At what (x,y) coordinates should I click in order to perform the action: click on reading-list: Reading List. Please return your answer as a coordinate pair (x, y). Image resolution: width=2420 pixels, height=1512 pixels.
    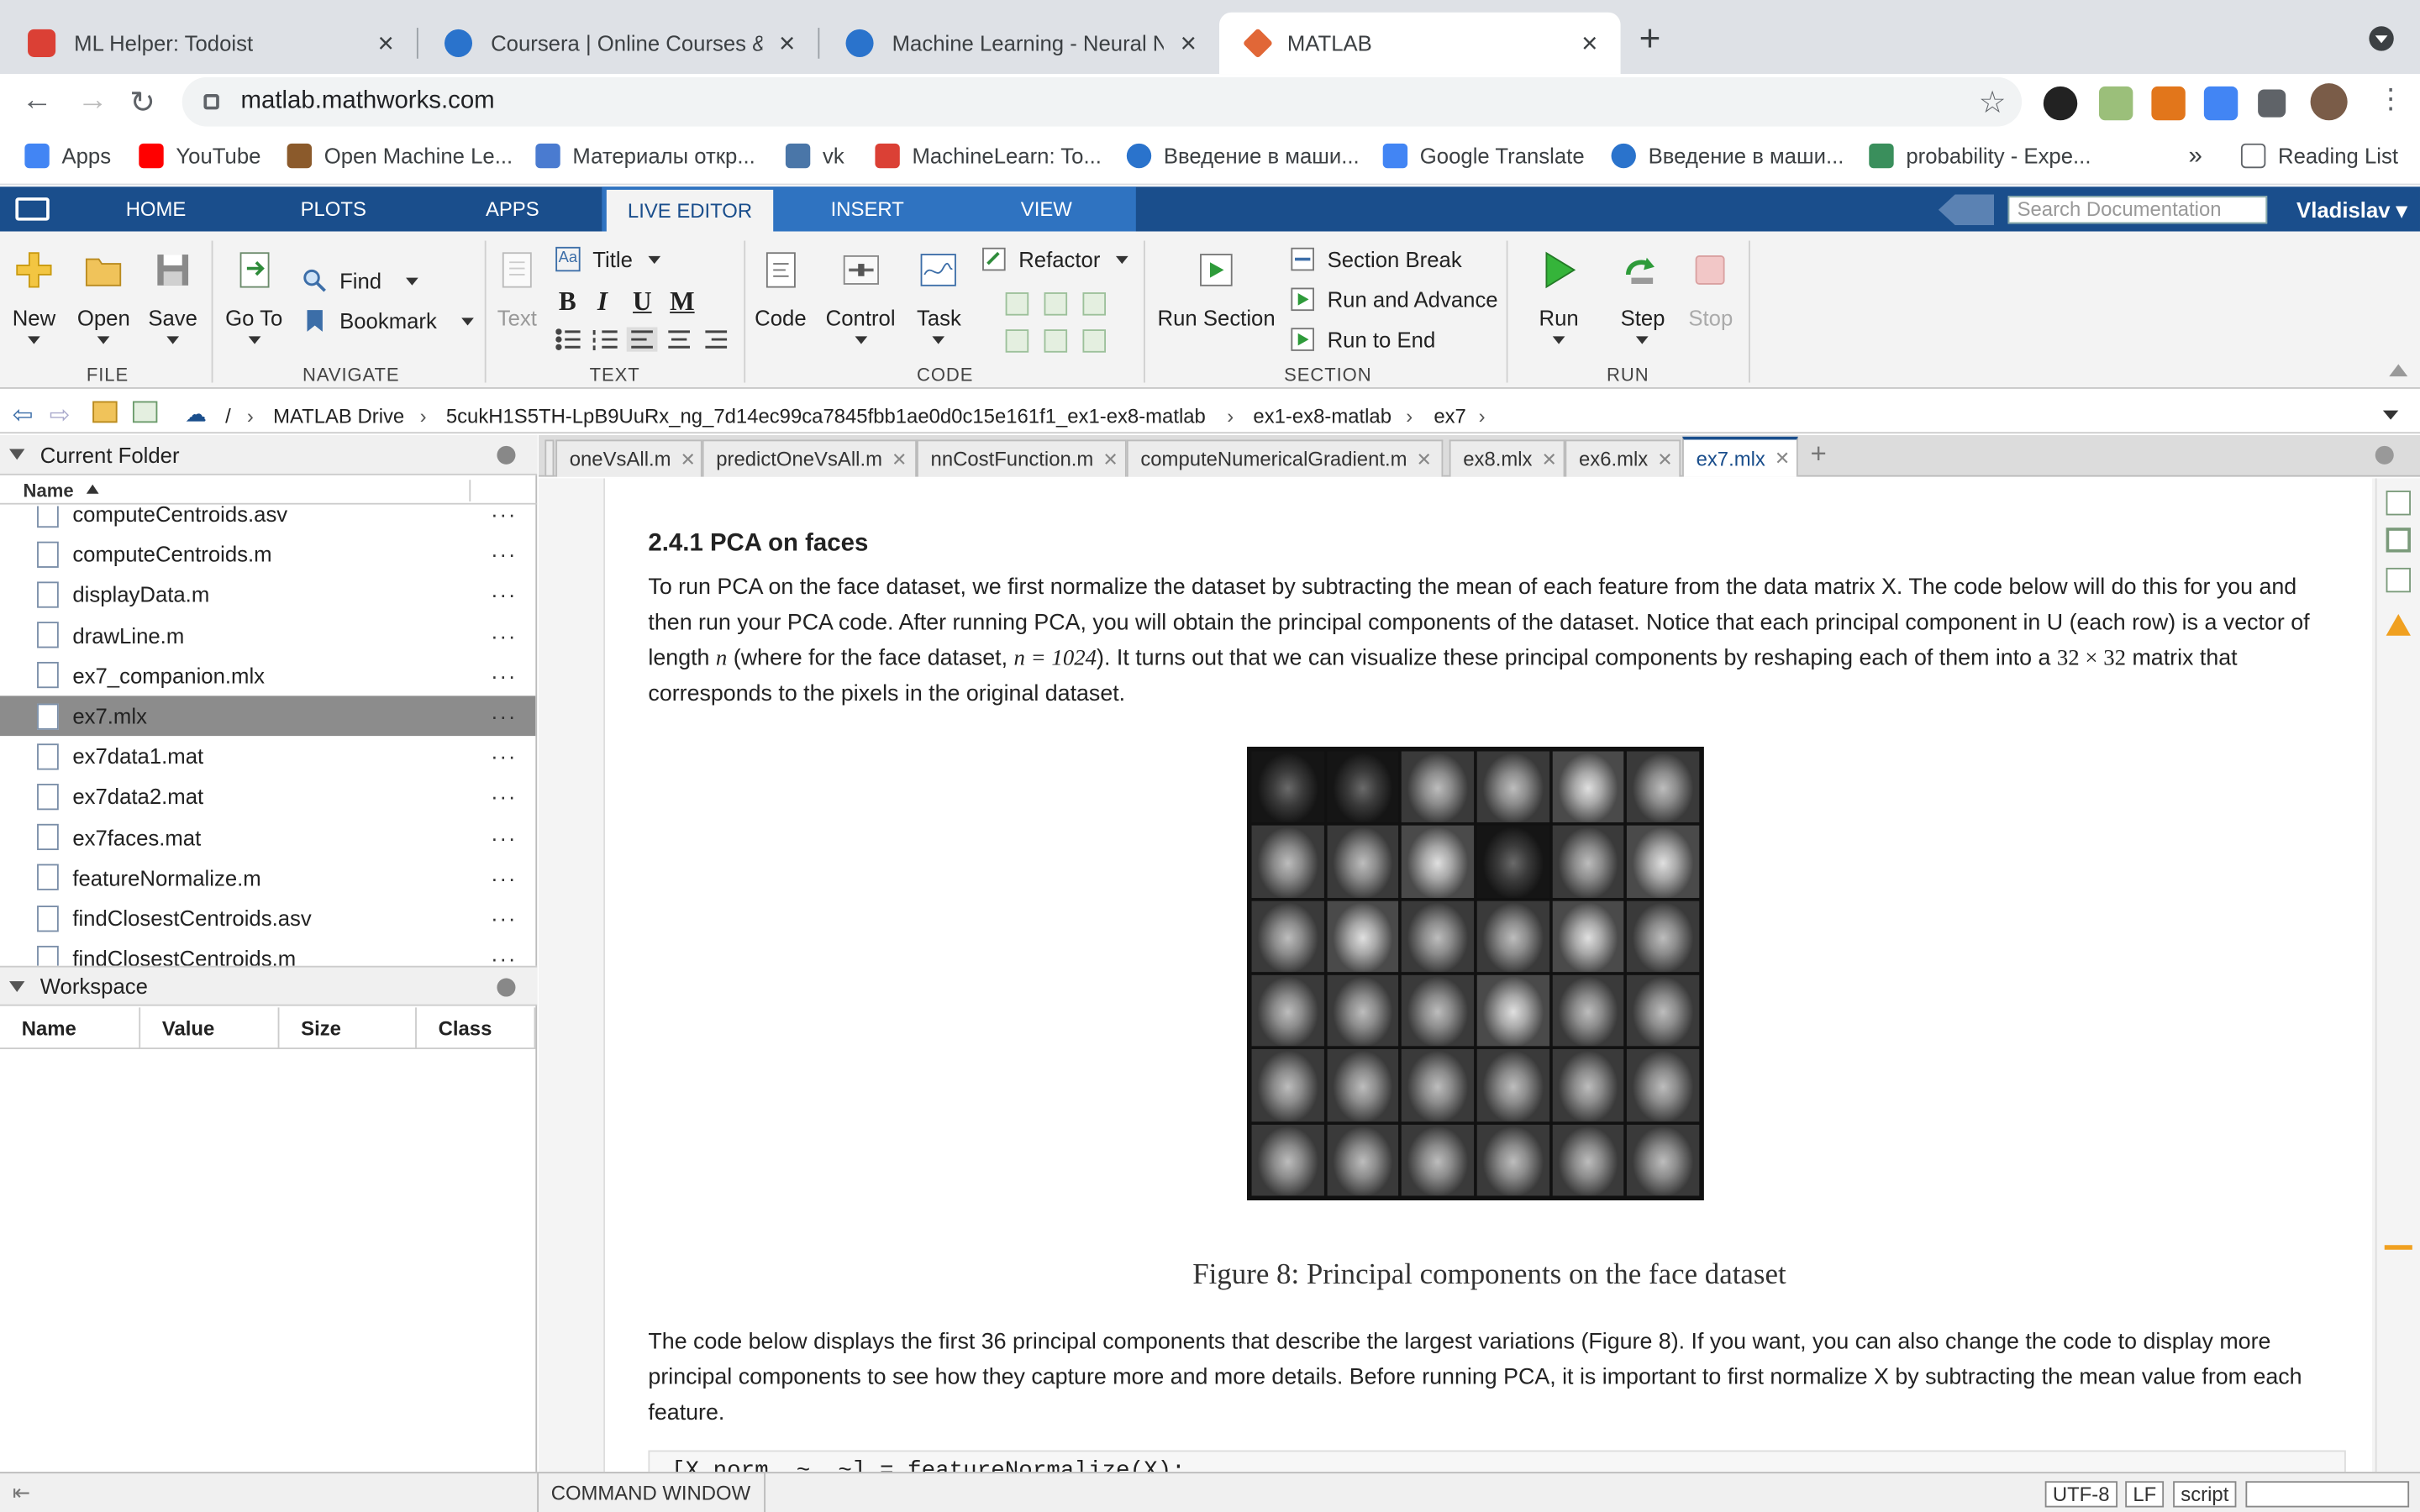
    Looking at the image, I should click on (2319, 156).